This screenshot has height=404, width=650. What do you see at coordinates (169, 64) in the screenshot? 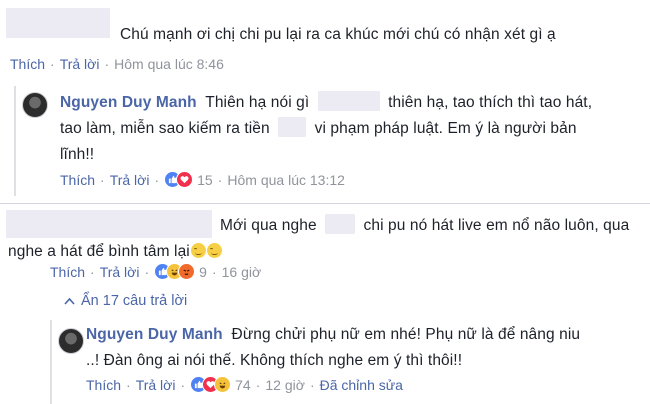
I see `timestamp: Hôm qua lúc 8:46` at bounding box center [169, 64].